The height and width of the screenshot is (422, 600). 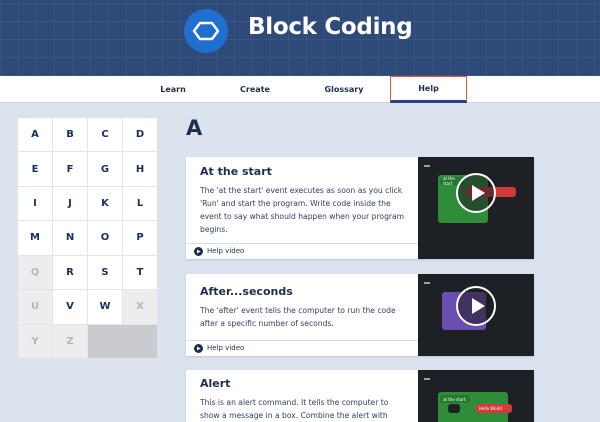 I want to click on thumb-alert-icon, so click(x=454, y=408).